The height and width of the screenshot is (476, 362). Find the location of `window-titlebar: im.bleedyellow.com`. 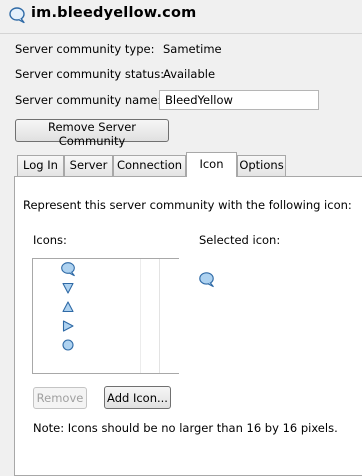

window-titlebar: im.bleedyellow.com is located at coordinates (181, 17).